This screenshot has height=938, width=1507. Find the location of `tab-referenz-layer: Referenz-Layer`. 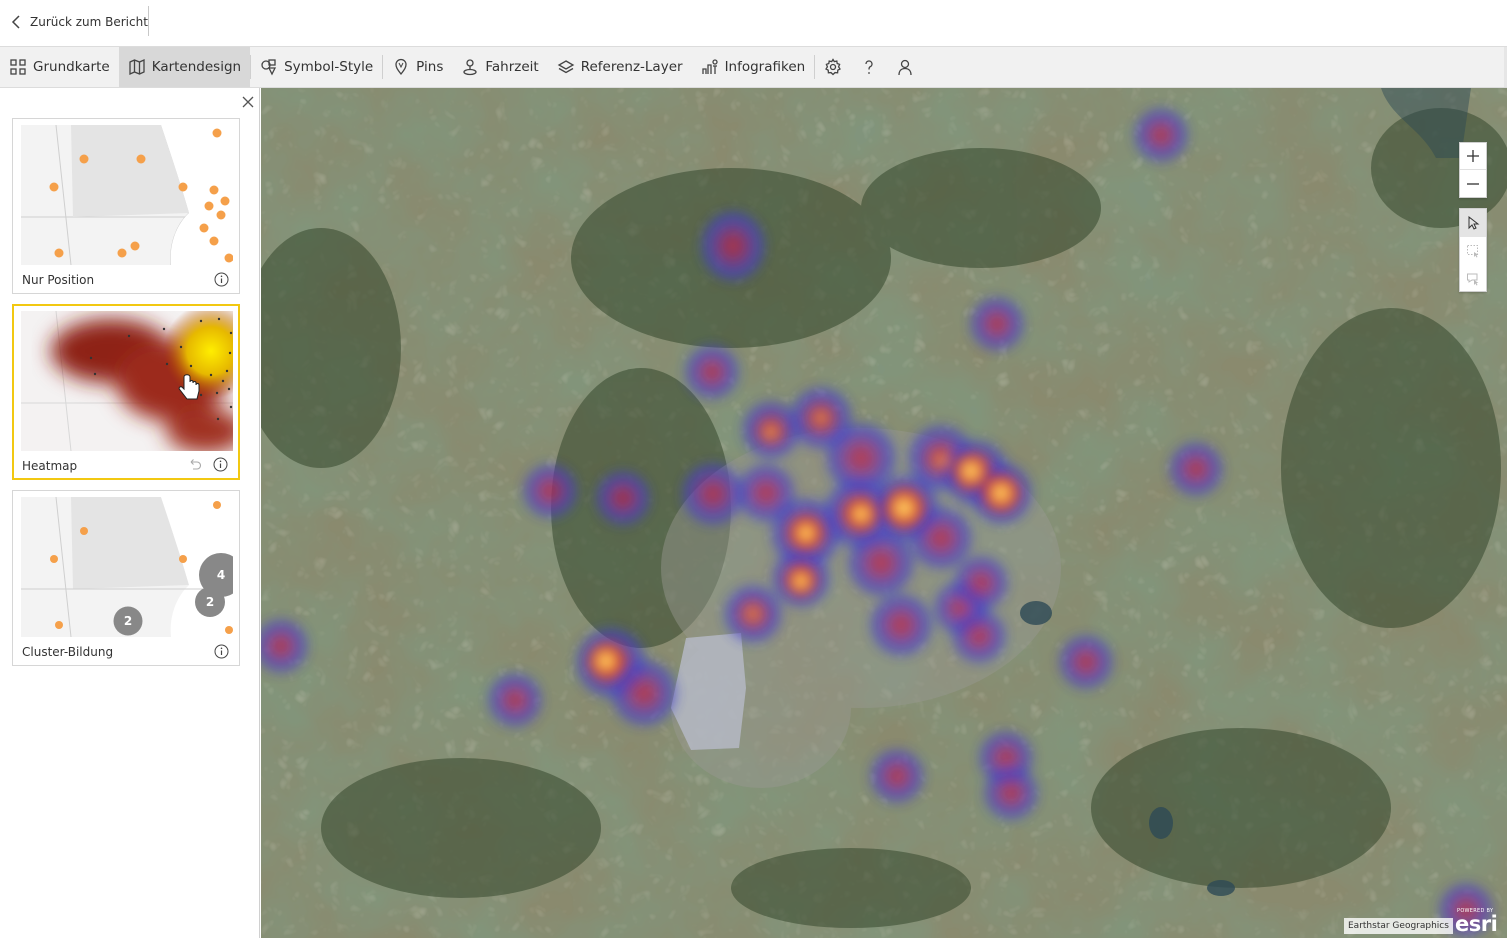

tab-referenz-layer: Referenz-Layer is located at coordinates (620, 67).